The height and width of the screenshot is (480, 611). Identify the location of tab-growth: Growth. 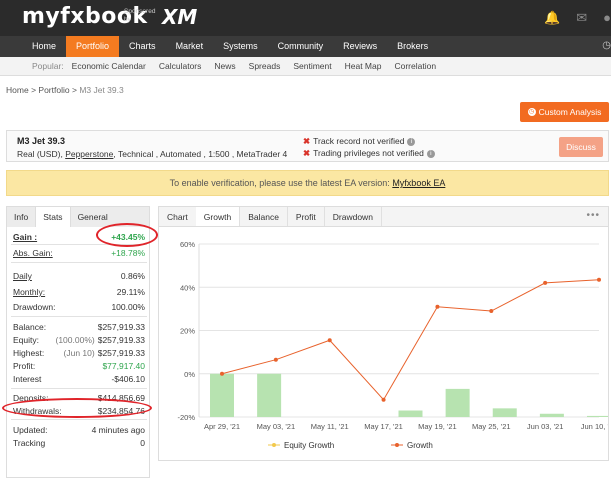
(218, 216).